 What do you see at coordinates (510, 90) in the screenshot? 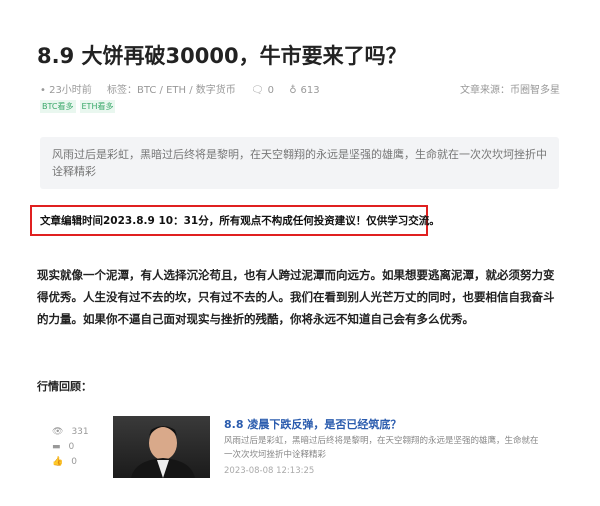
I see `article-source: 文章来源：币圈智多星` at bounding box center [510, 90].